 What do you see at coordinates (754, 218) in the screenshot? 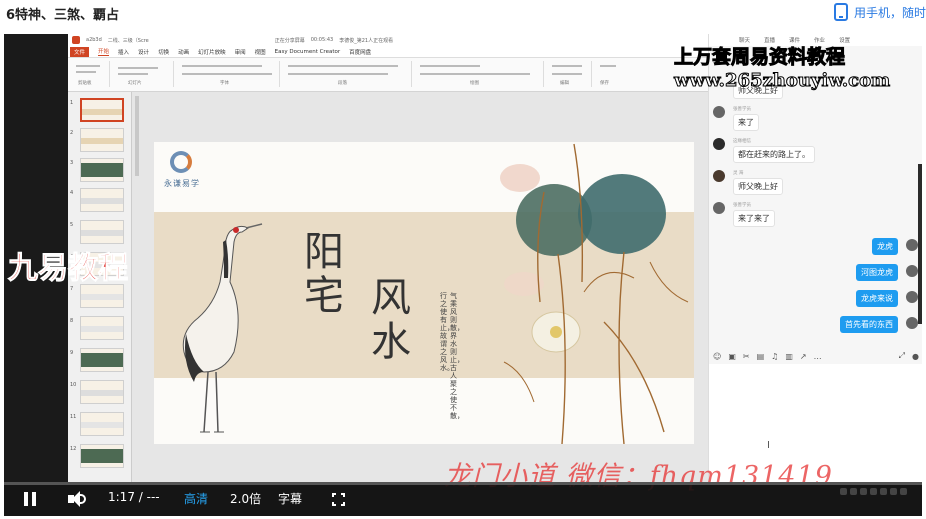
I see `chat-bubble: 来了来了` at bounding box center [754, 218].